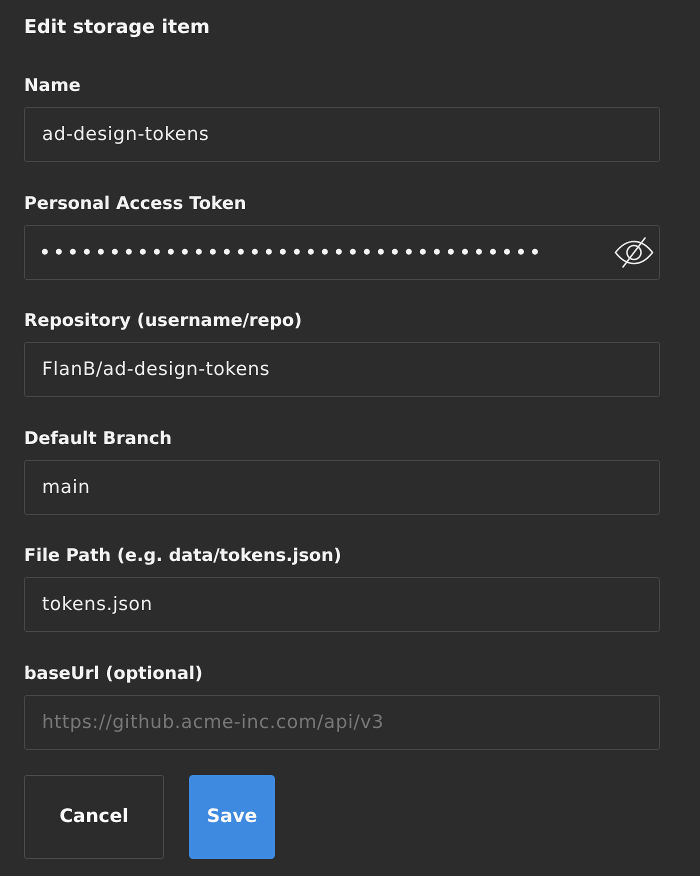 This screenshot has height=876, width=700. What do you see at coordinates (52, 86) in the screenshot?
I see `field-label: Name` at bounding box center [52, 86].